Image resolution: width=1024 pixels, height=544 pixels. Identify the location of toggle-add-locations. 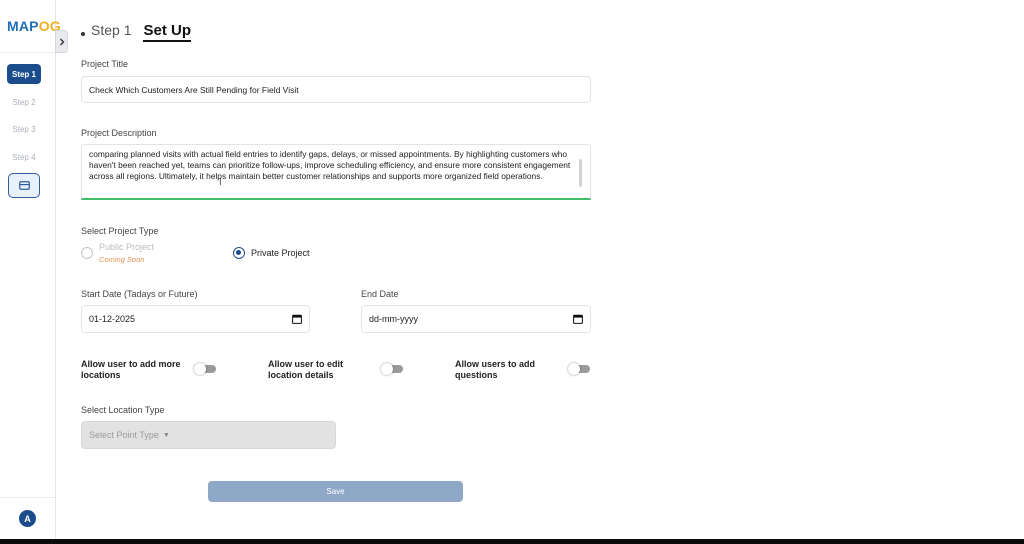
(205, 369).